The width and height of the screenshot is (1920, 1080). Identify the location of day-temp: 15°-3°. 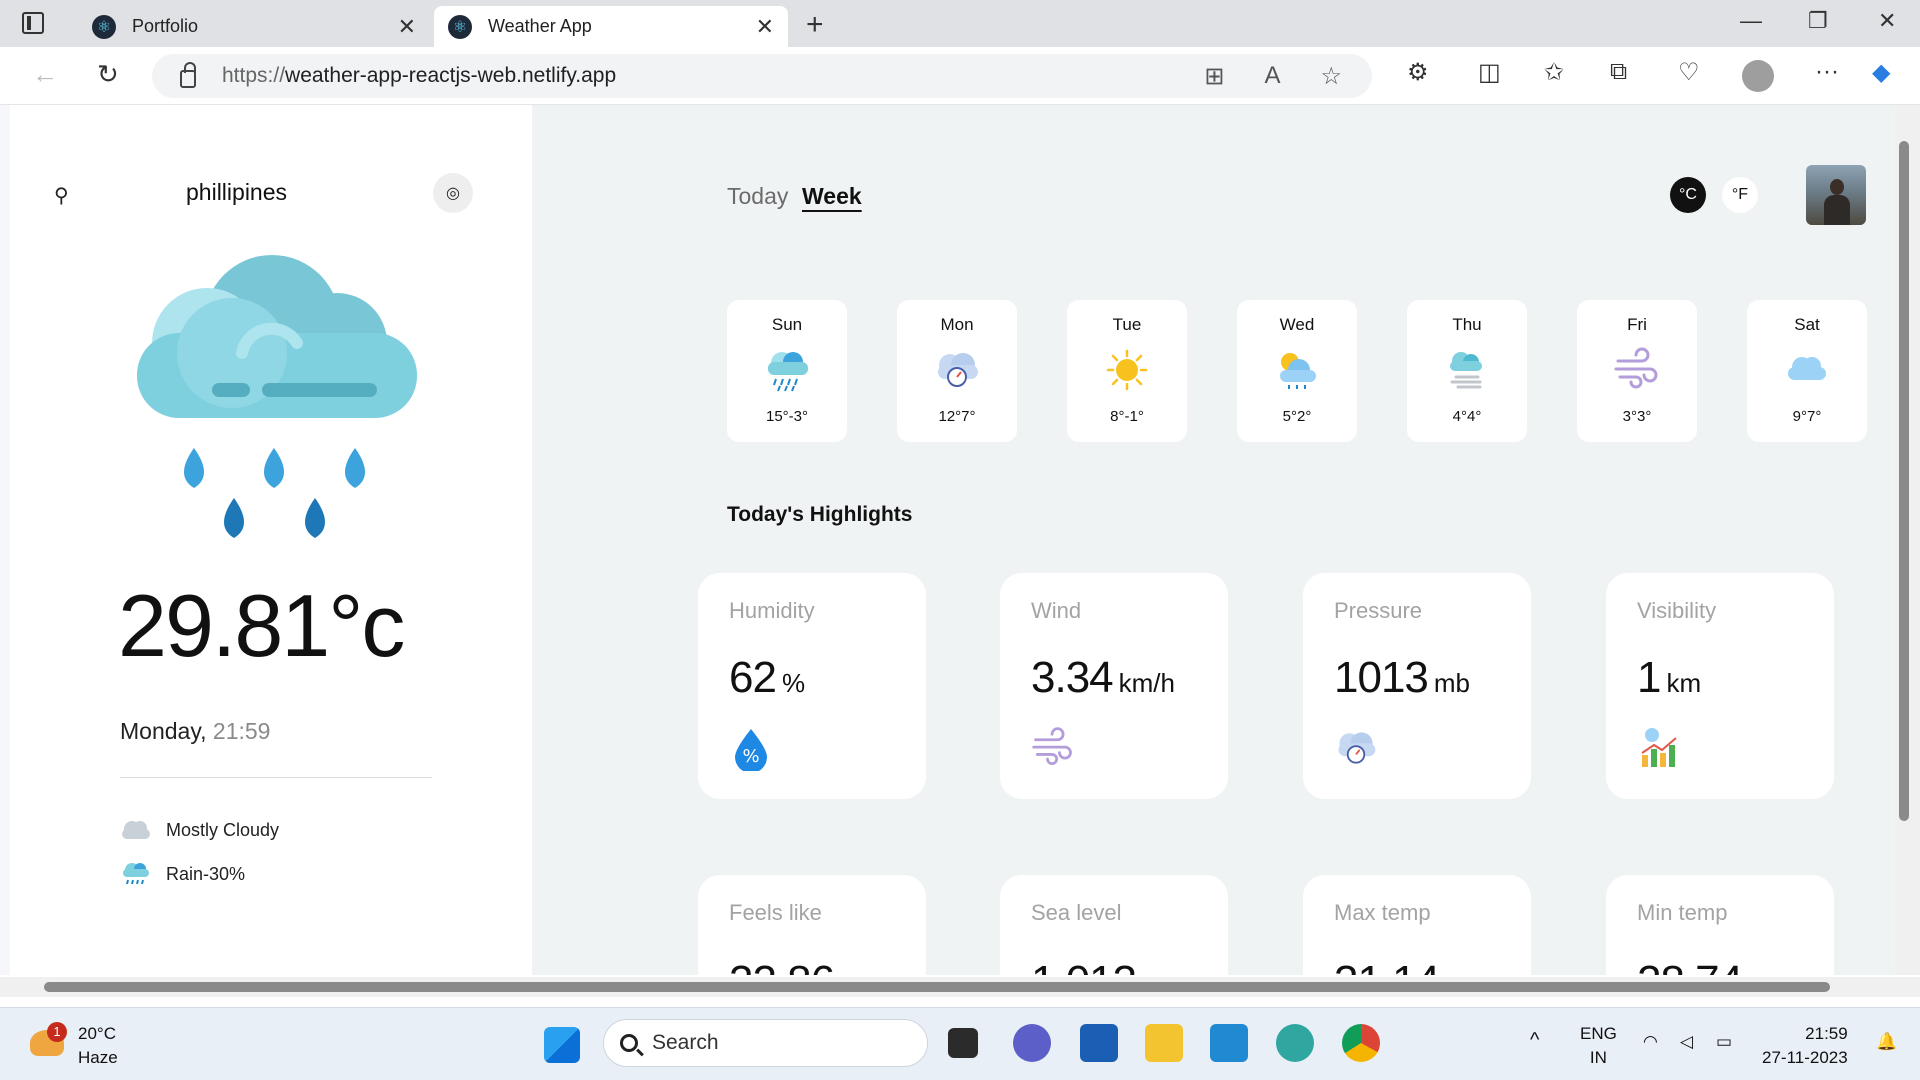
(787, 416).